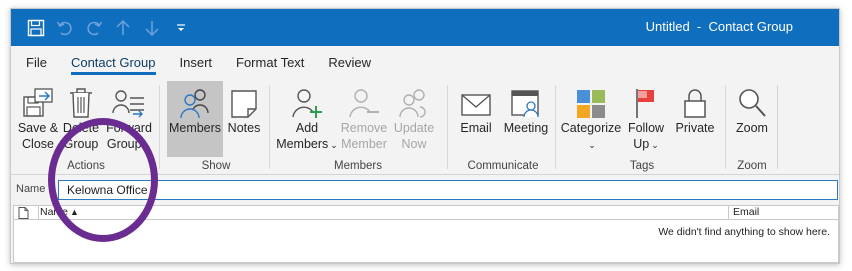 Image resolution: width=852 pixels, height=271 pixels. Describe the element at coordinates (244, 101) in the screenshot. I see `notes-icon` at that location.